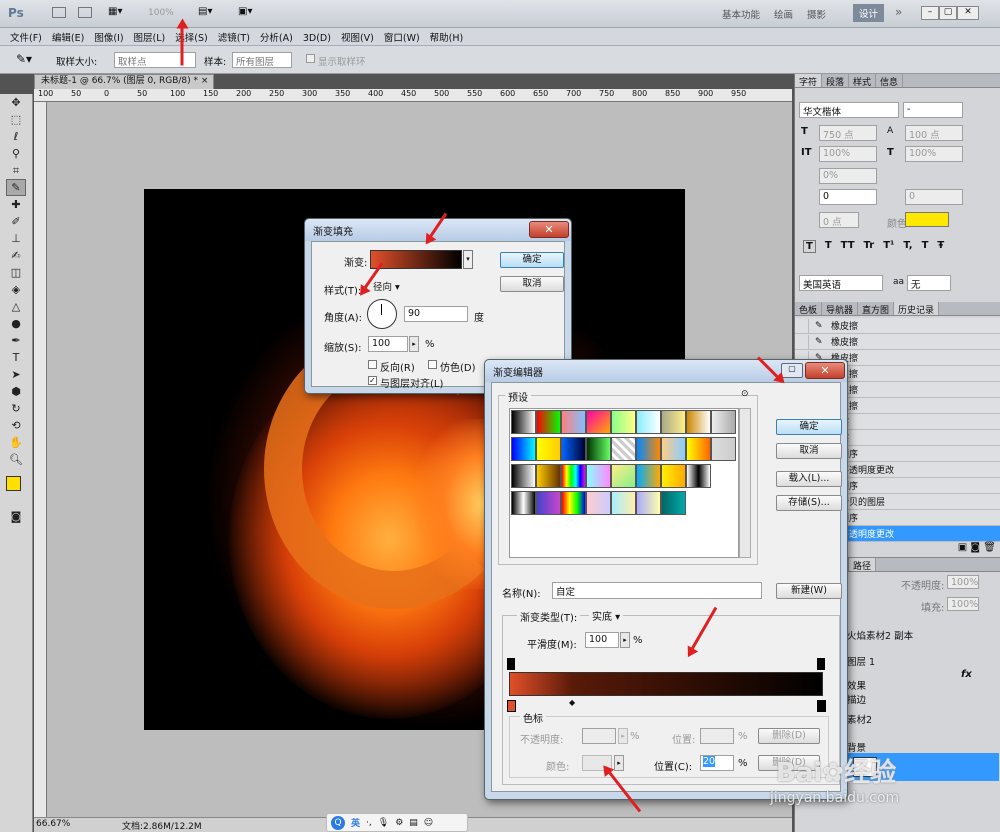 This screenshot has height=832, width=1000. I want to click on menu-filter: 滤镜(T), so click(234, 37).